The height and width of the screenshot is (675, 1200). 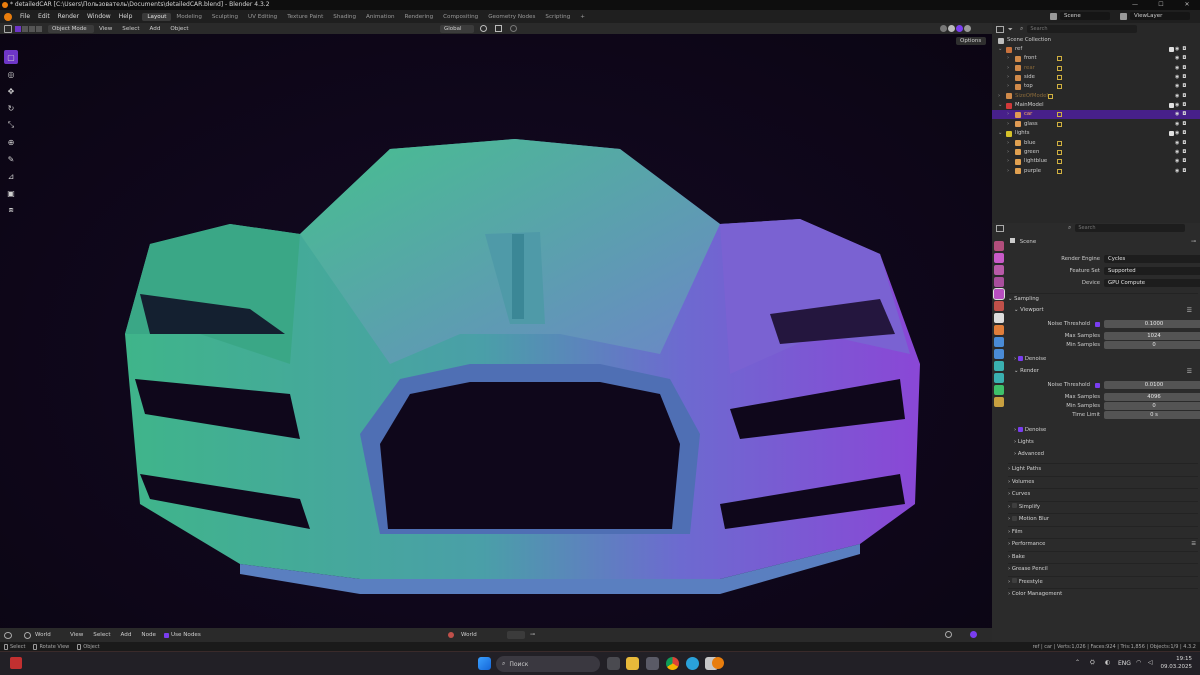 I want to click on collection-tab-icon, so click(x=999, y=318).